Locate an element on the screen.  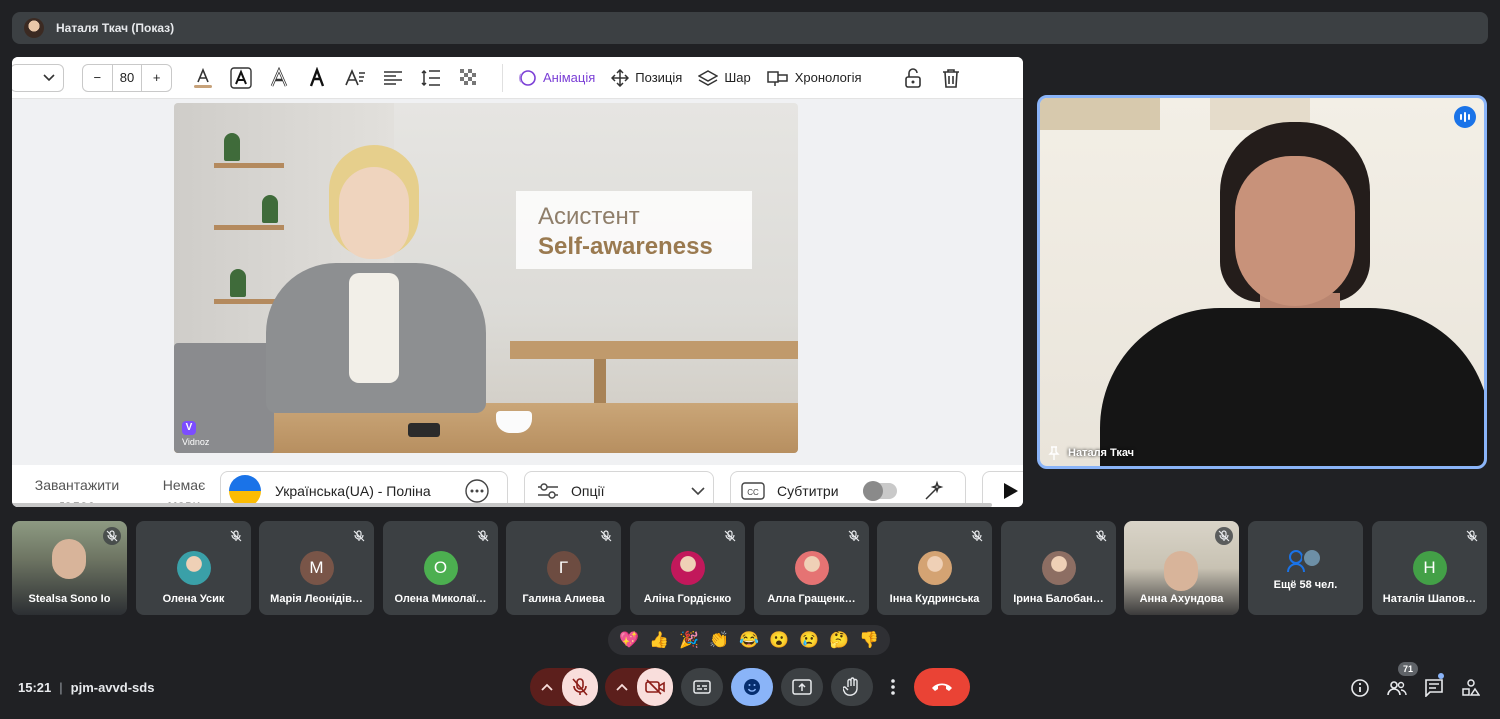
reaction-emoji: 👎 is located at coordinates (869, 640).